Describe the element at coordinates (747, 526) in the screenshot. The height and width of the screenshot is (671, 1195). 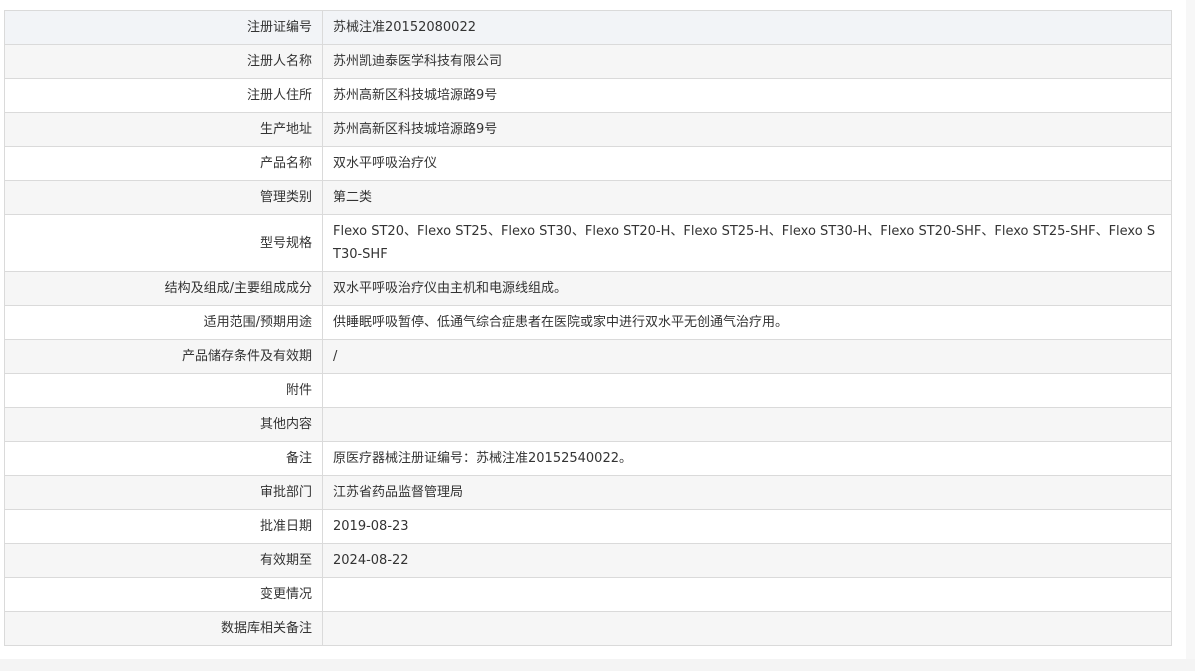
I see `field-value: 2019-08-23` at that location.